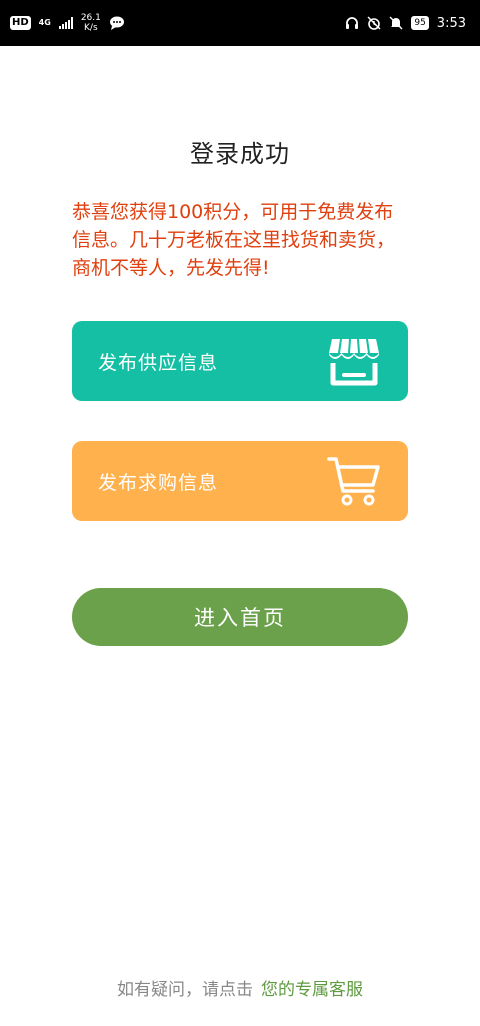  I want to click on chat-icon, so click(116, 23).